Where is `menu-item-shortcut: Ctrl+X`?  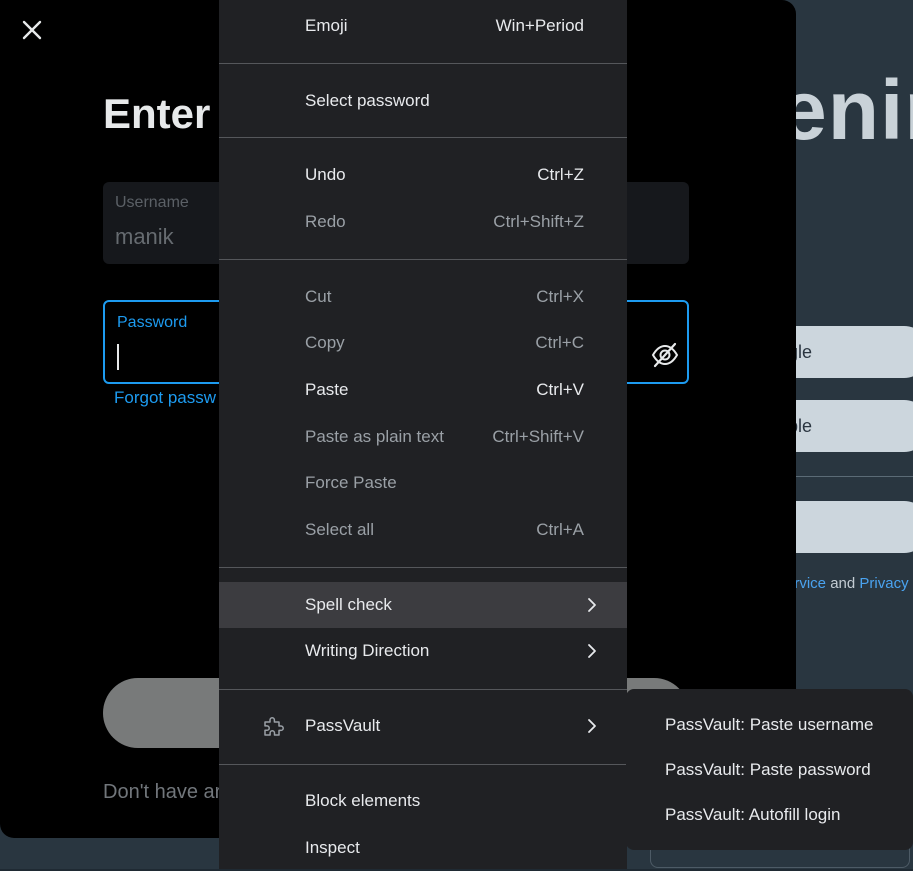
menu-item-shortcut: Ctrl+X is located at coordinates (560, 296).